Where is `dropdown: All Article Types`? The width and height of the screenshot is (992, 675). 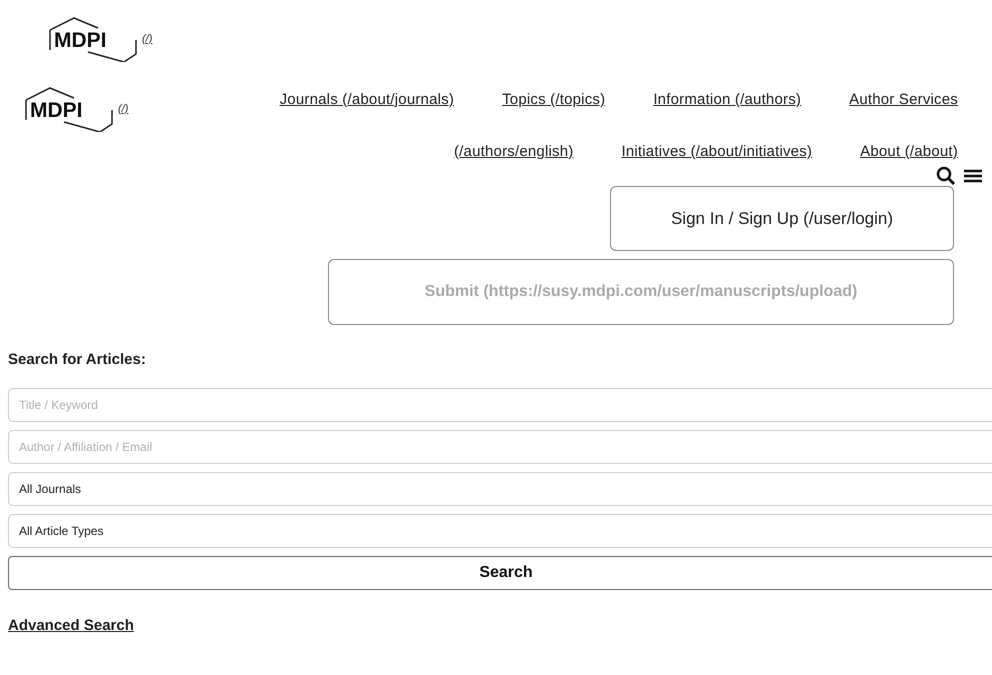 dropdown: All Article Types is located at coordinates (500, 531).